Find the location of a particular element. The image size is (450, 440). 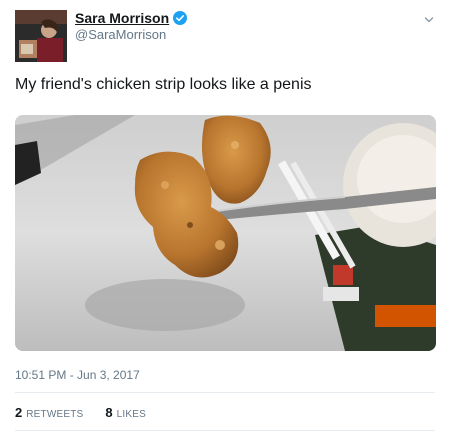

avatar is located at coordinates (41, 36).